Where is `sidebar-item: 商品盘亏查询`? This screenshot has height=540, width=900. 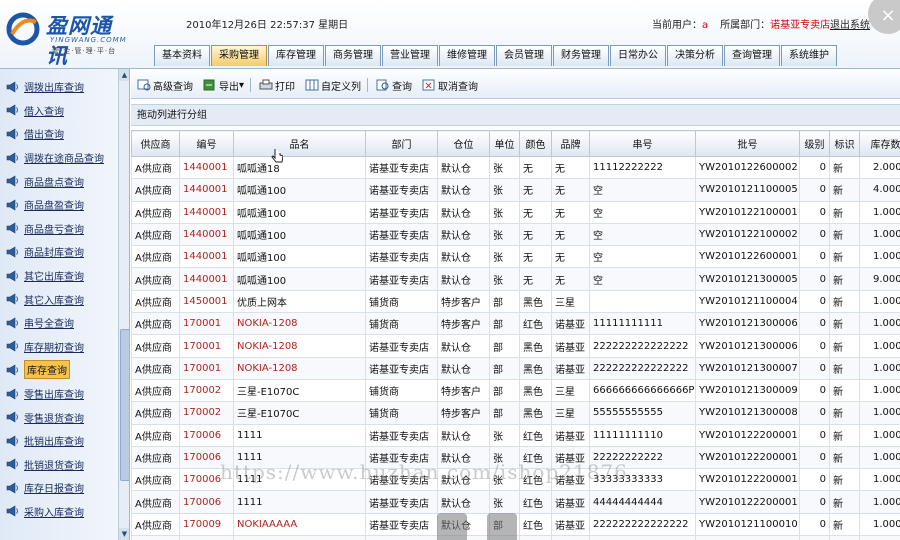
sidebar-item: 商品盘亏查询 is located at coordinates (59, 229).